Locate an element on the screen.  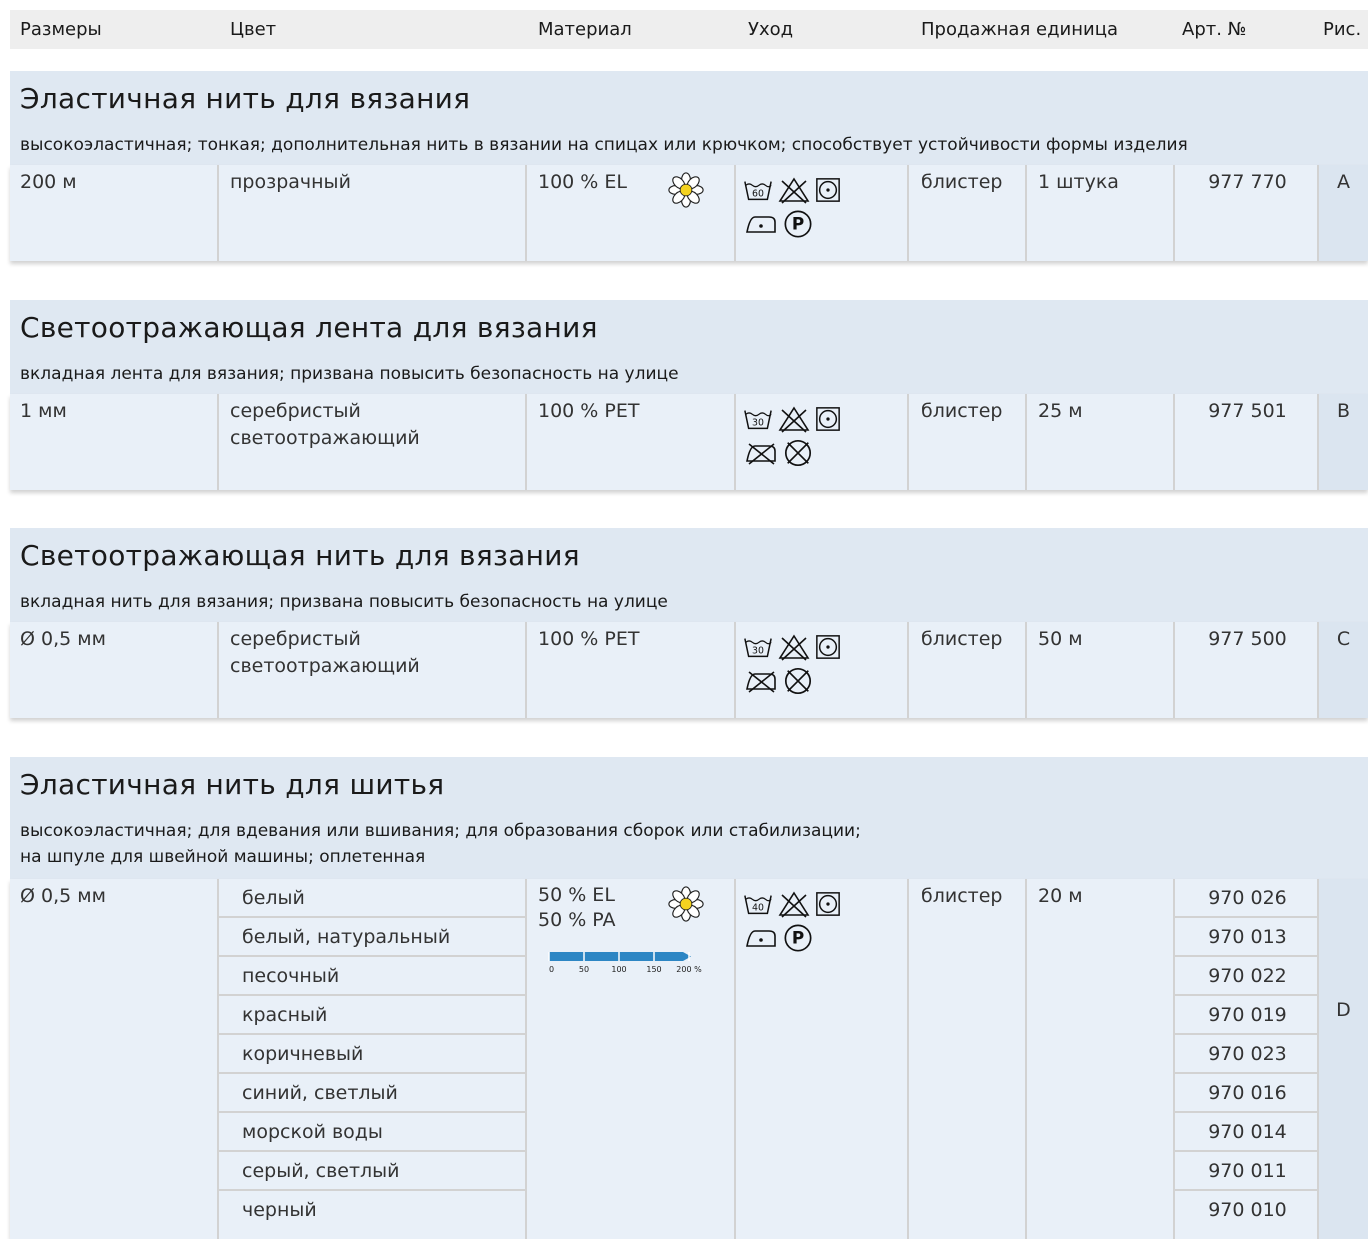
color-row-light-blue: синий, светлый is located at coordinates (320, 1093).